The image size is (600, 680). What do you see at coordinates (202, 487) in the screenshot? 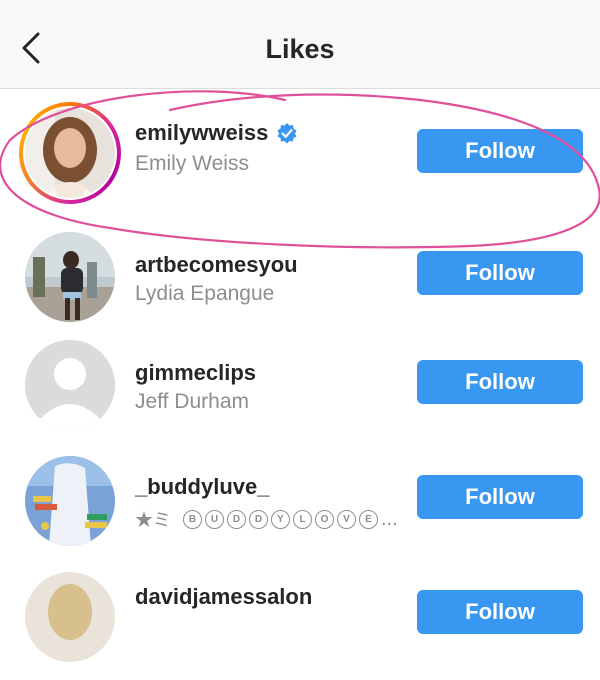
I see `username: _buddyluve_` at bounding box center [202, 487].